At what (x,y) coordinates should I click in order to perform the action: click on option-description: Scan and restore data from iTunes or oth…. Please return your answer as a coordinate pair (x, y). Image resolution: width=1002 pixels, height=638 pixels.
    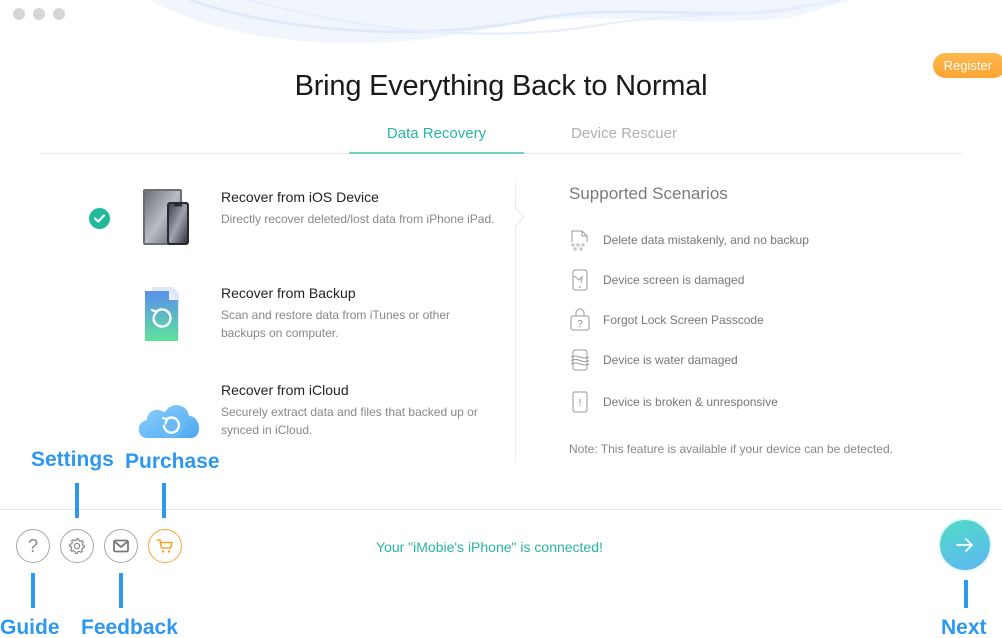
    Looking at the image, I should click on (336, 324).